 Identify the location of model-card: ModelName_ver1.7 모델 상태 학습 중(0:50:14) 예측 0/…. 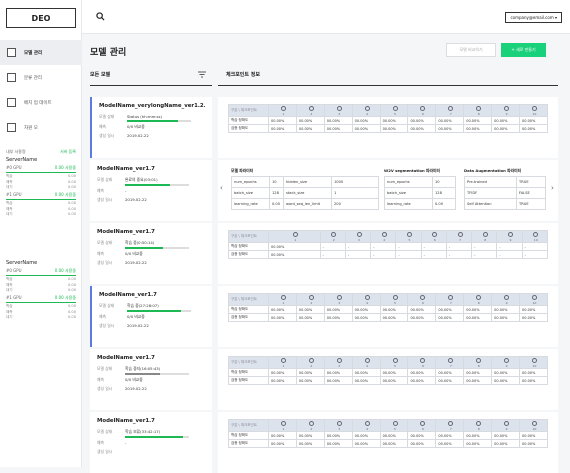
(151, 253).